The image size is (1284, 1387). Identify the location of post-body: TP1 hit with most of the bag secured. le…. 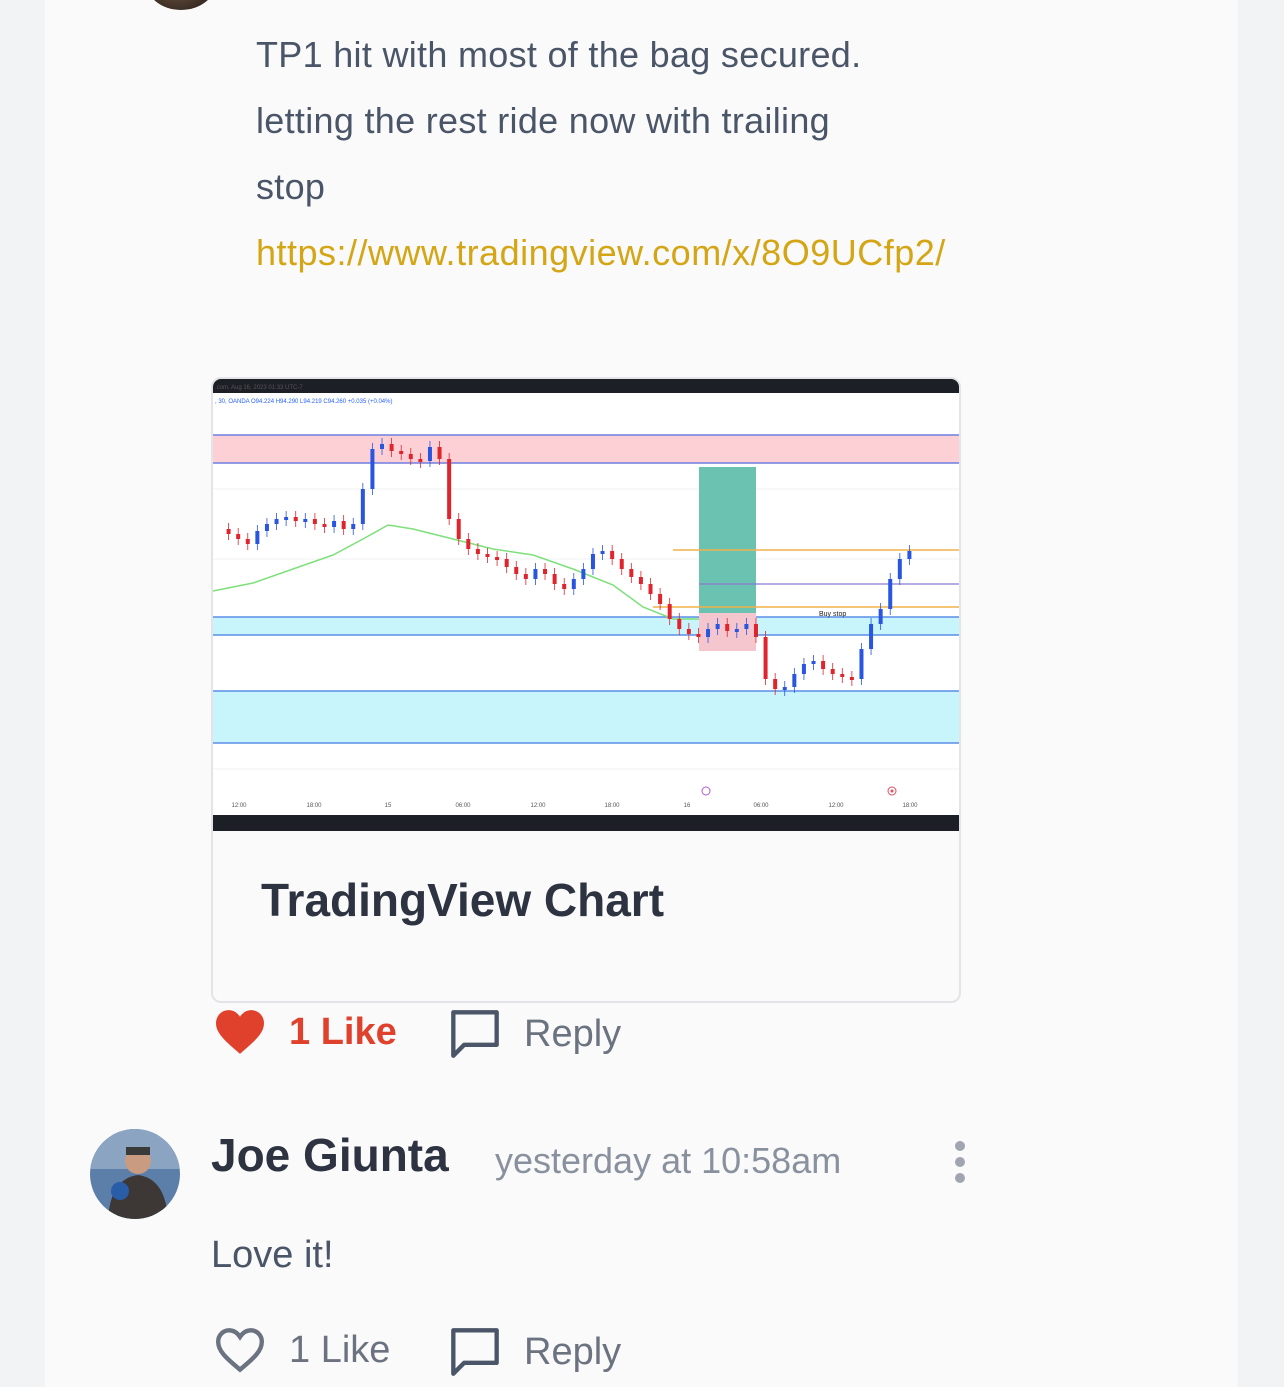
(636, 121).